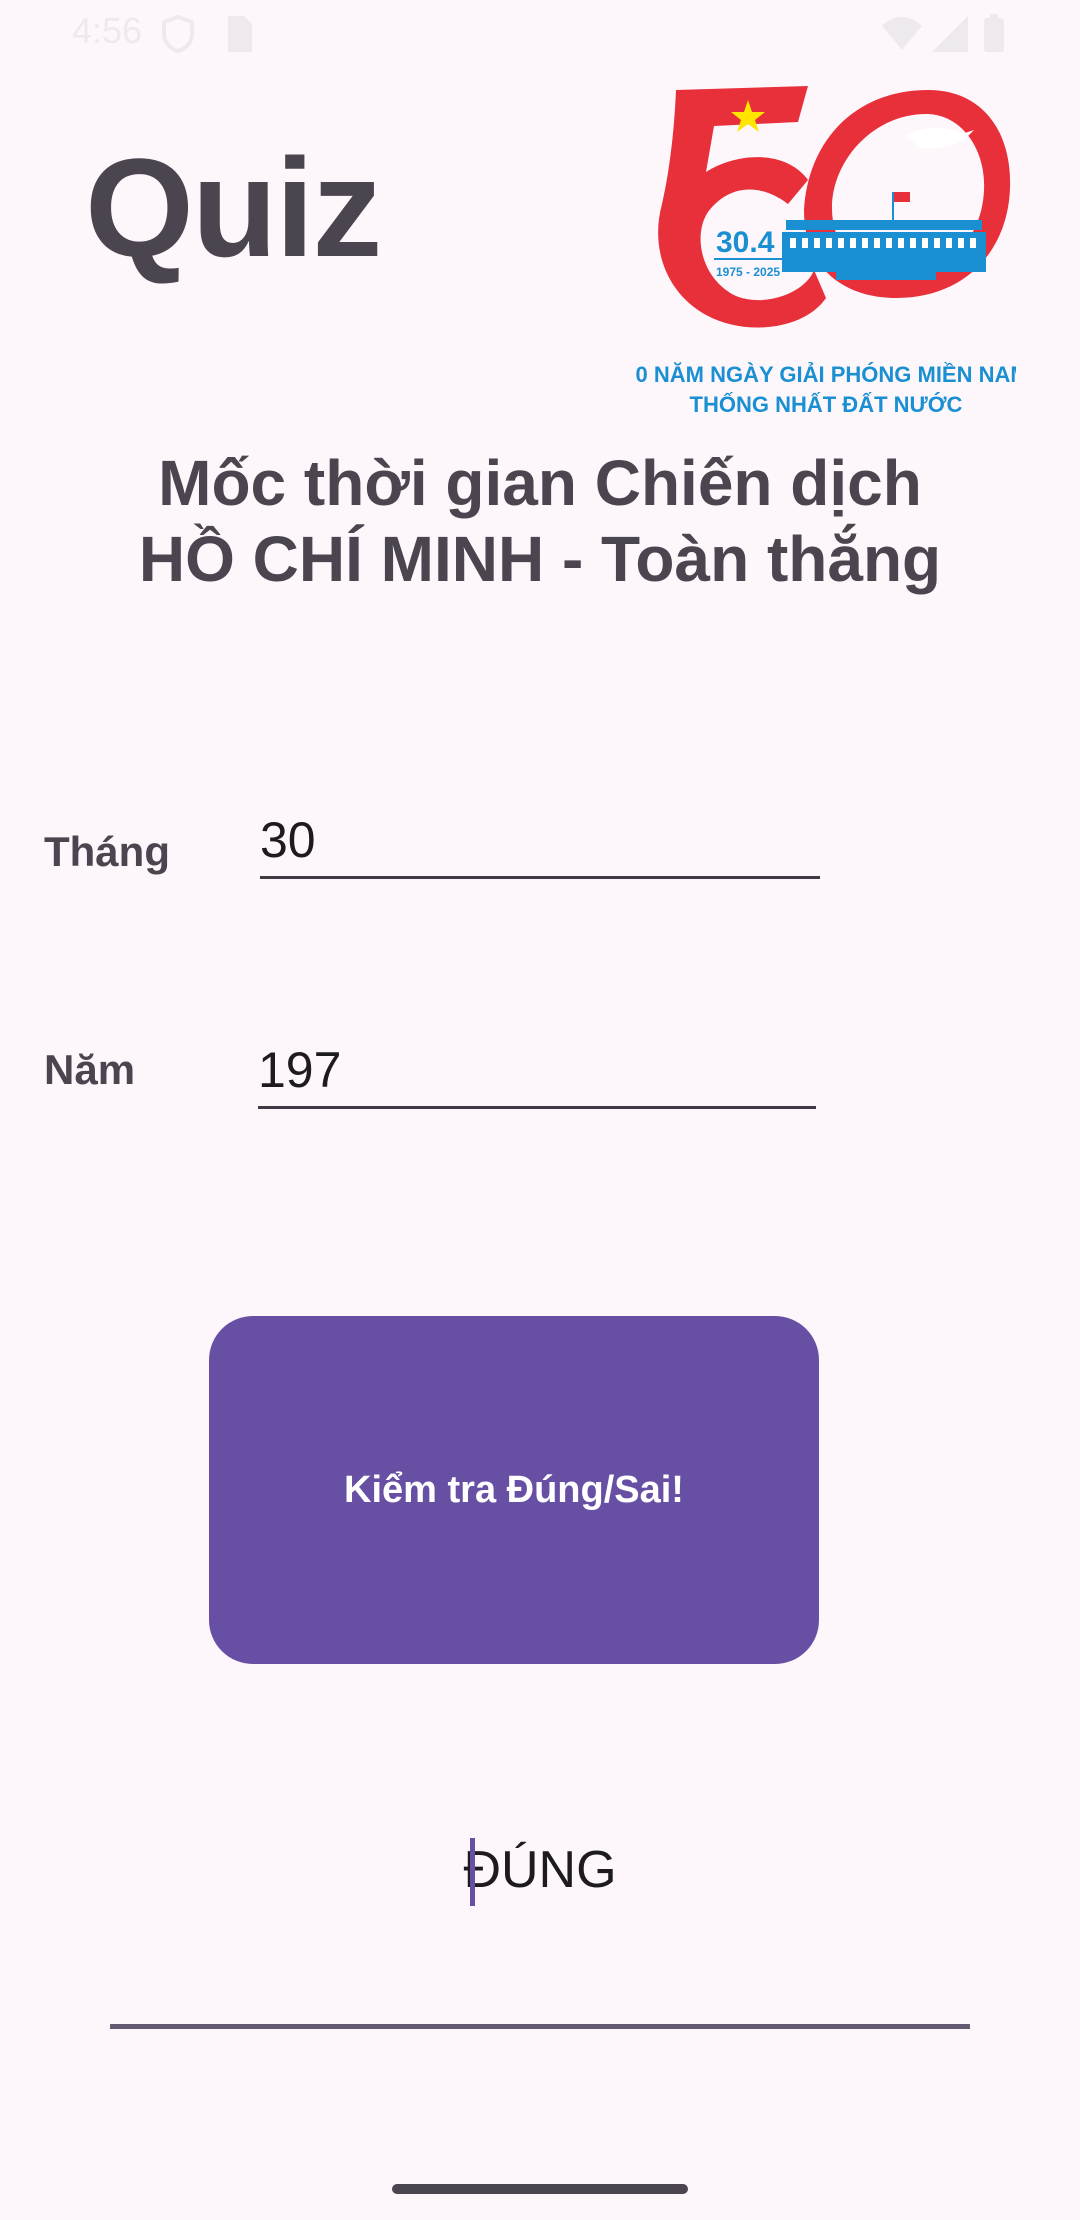  I want to click on home-indicator, so click(540, 2189).